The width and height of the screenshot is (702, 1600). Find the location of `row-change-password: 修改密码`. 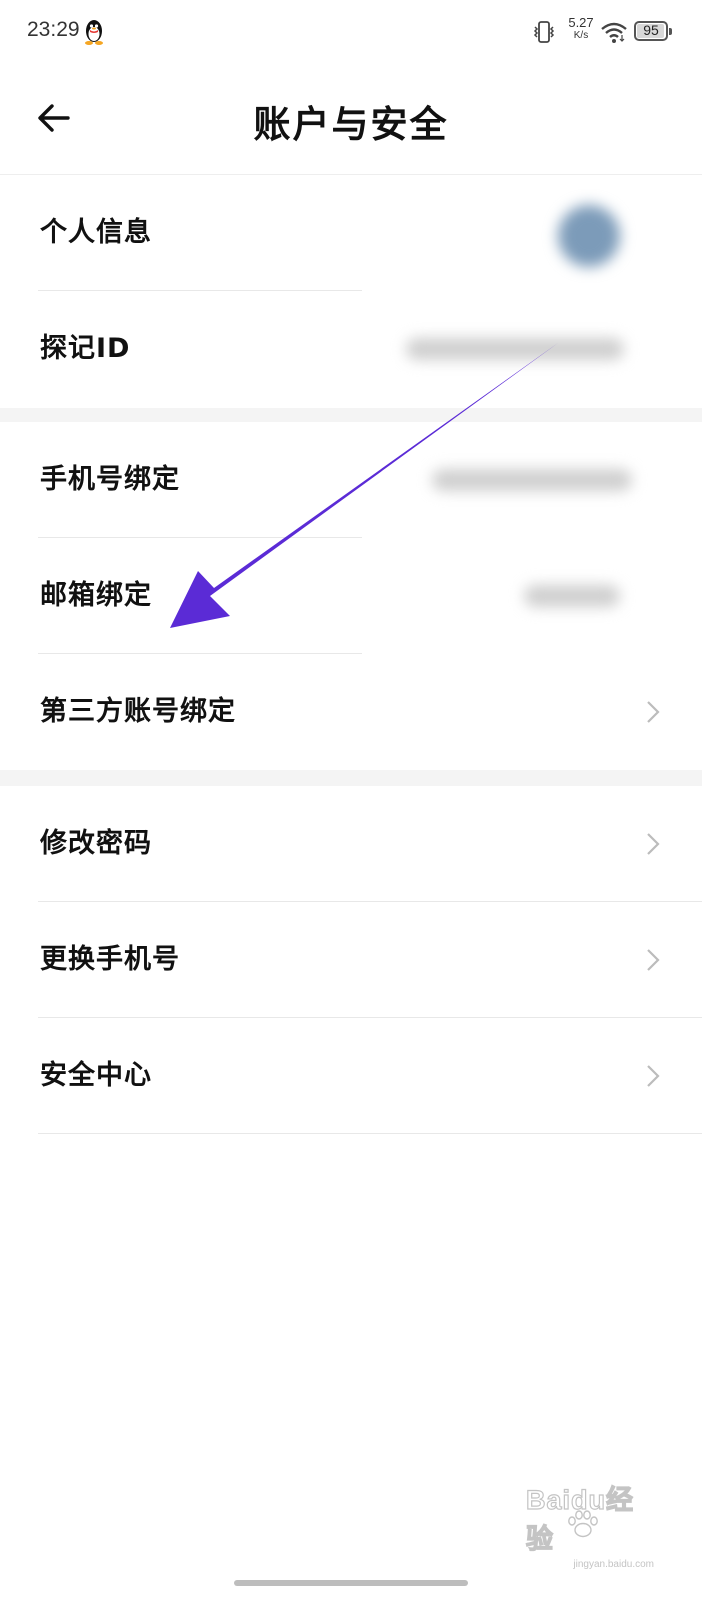

row-change-password: 修改密码 is located at coordinates (351, 844).